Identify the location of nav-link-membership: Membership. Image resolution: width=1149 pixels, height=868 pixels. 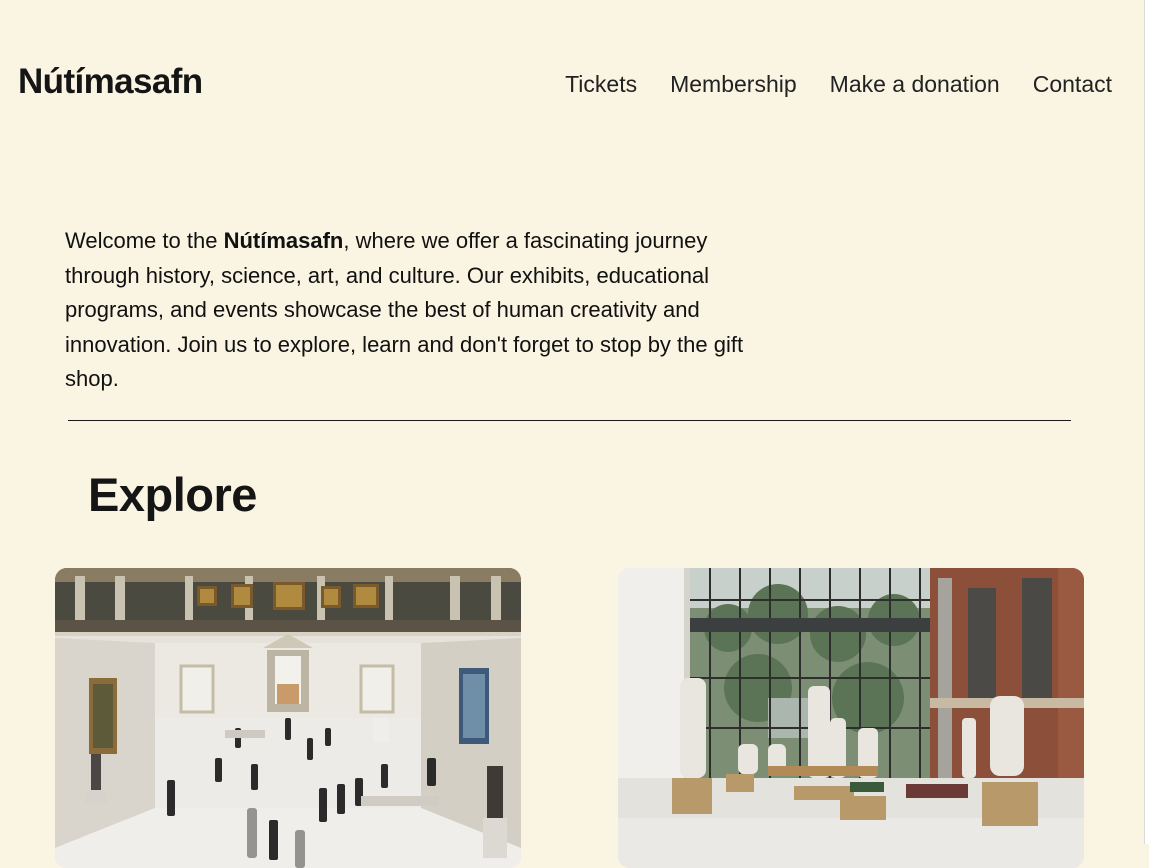
(733, 84).